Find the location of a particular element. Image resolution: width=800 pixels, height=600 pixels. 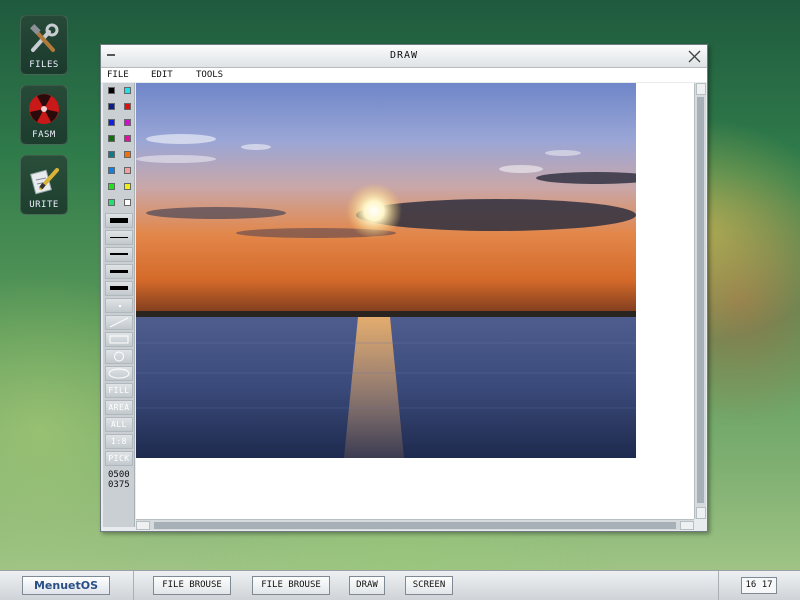

line-width-1-tool is located at coordinates (119, 220).